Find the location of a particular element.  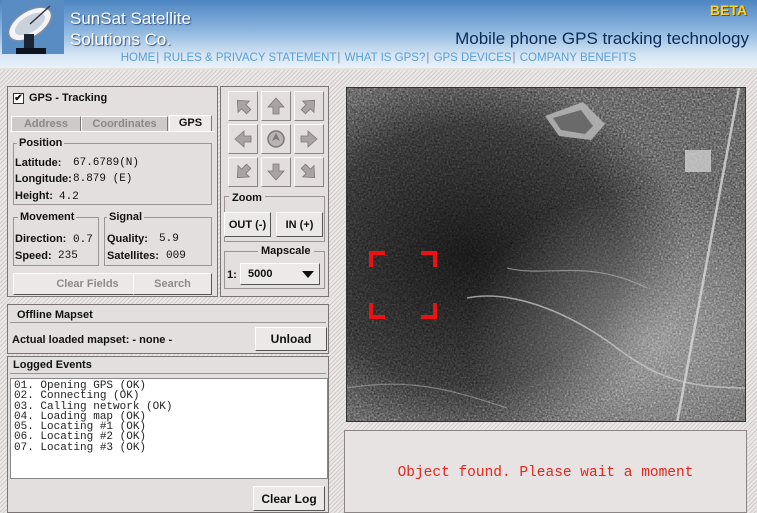

arrow-down-right-icon is located at coordinates (308, 171).